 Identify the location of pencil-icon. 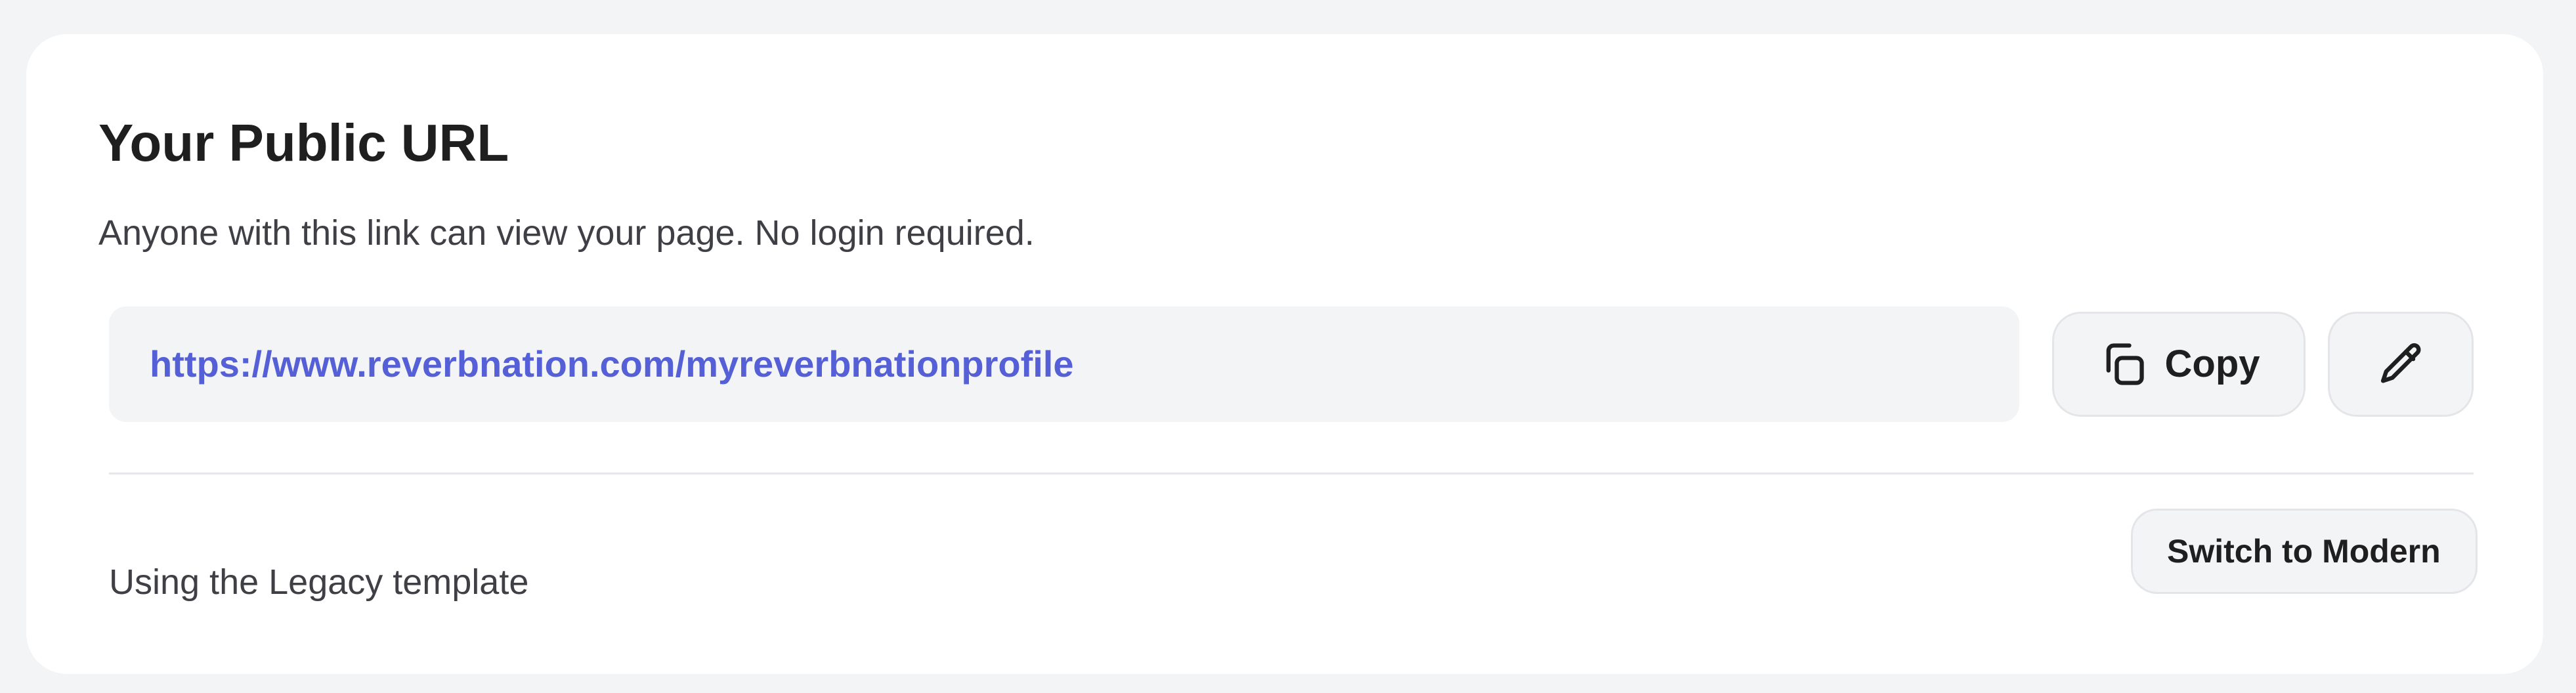
(2401, 364).